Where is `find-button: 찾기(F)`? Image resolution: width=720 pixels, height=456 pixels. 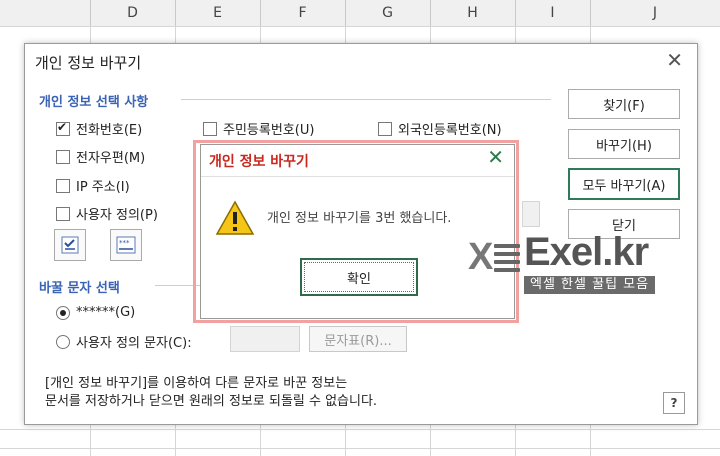
find-button: 찾기(F) is located at coordinates (624, 104).